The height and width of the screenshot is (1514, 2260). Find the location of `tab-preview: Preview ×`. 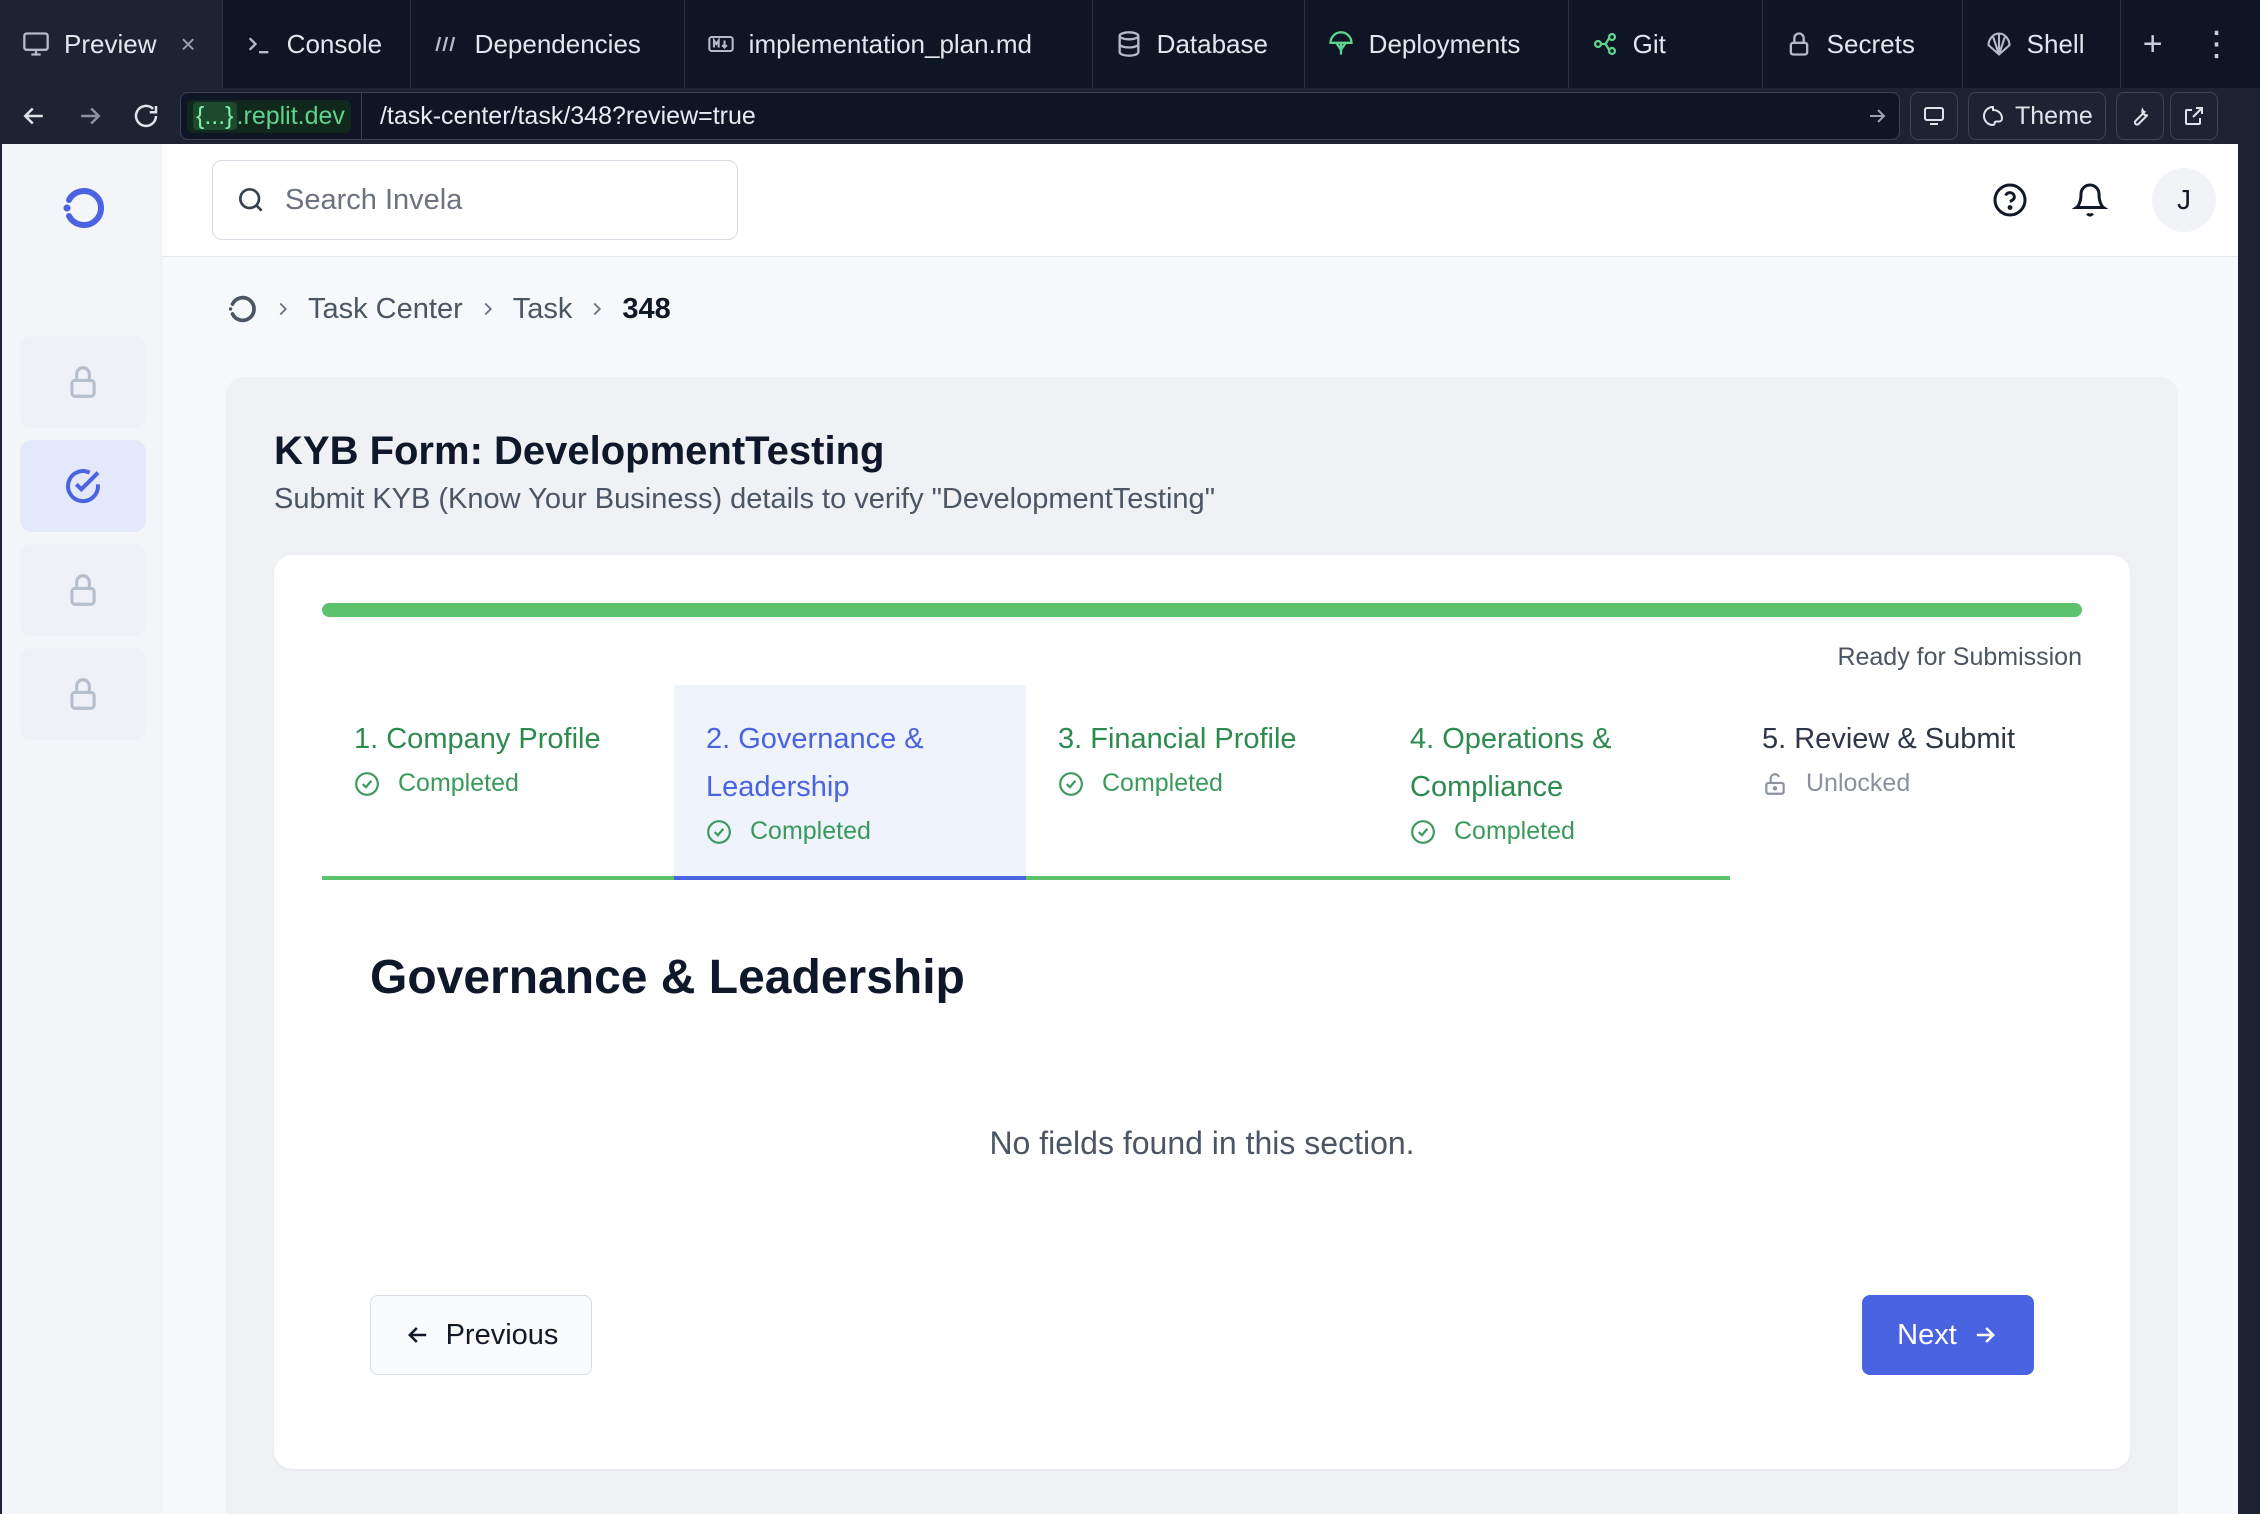

tab-preview: Preview × is located at coordinates (111, 44).